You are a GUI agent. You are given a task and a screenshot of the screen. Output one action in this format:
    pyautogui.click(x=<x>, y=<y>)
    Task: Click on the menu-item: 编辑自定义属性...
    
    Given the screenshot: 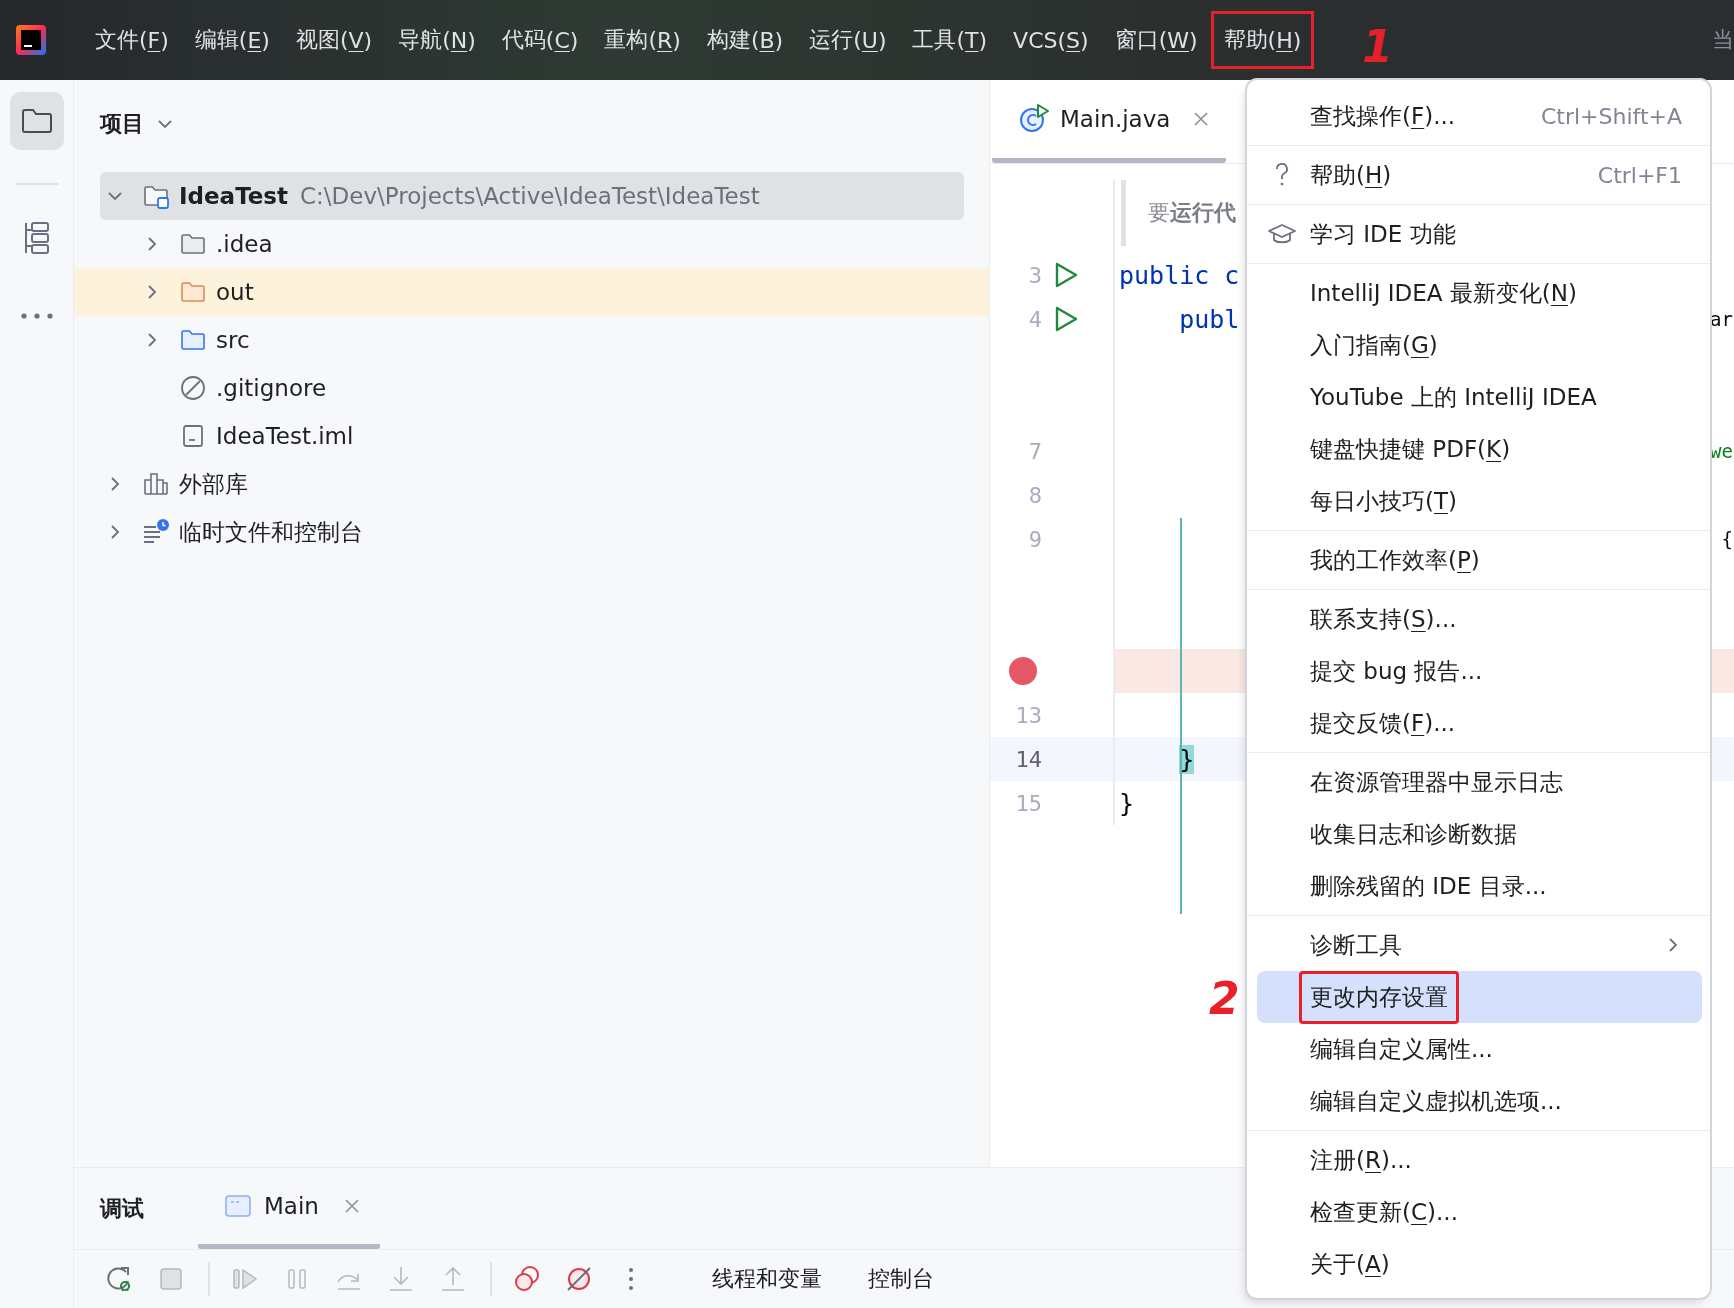 What is the action you would take?
    pyautogui.click(x=1479, y=1049)
    